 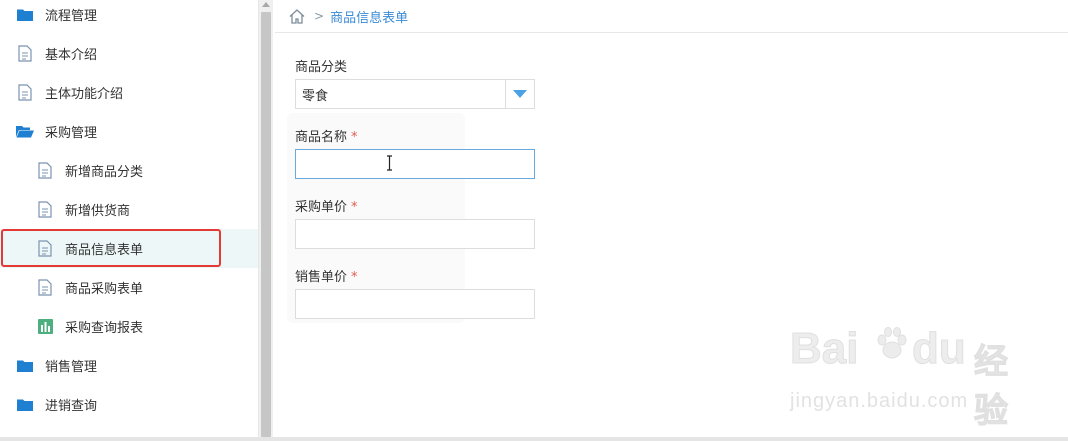 I want to click on sidebar-item-product-purchase-form: 商品采购表单, so click(x=129, y=287).